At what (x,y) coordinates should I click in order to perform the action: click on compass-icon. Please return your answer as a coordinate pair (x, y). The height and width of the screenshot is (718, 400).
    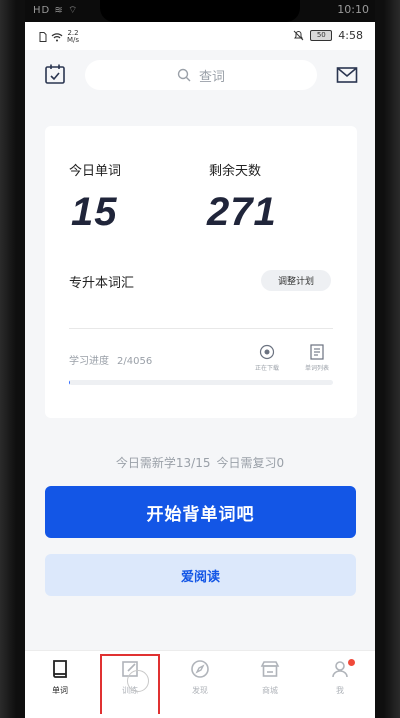
    Looking at the image, I should click on (200, 669).